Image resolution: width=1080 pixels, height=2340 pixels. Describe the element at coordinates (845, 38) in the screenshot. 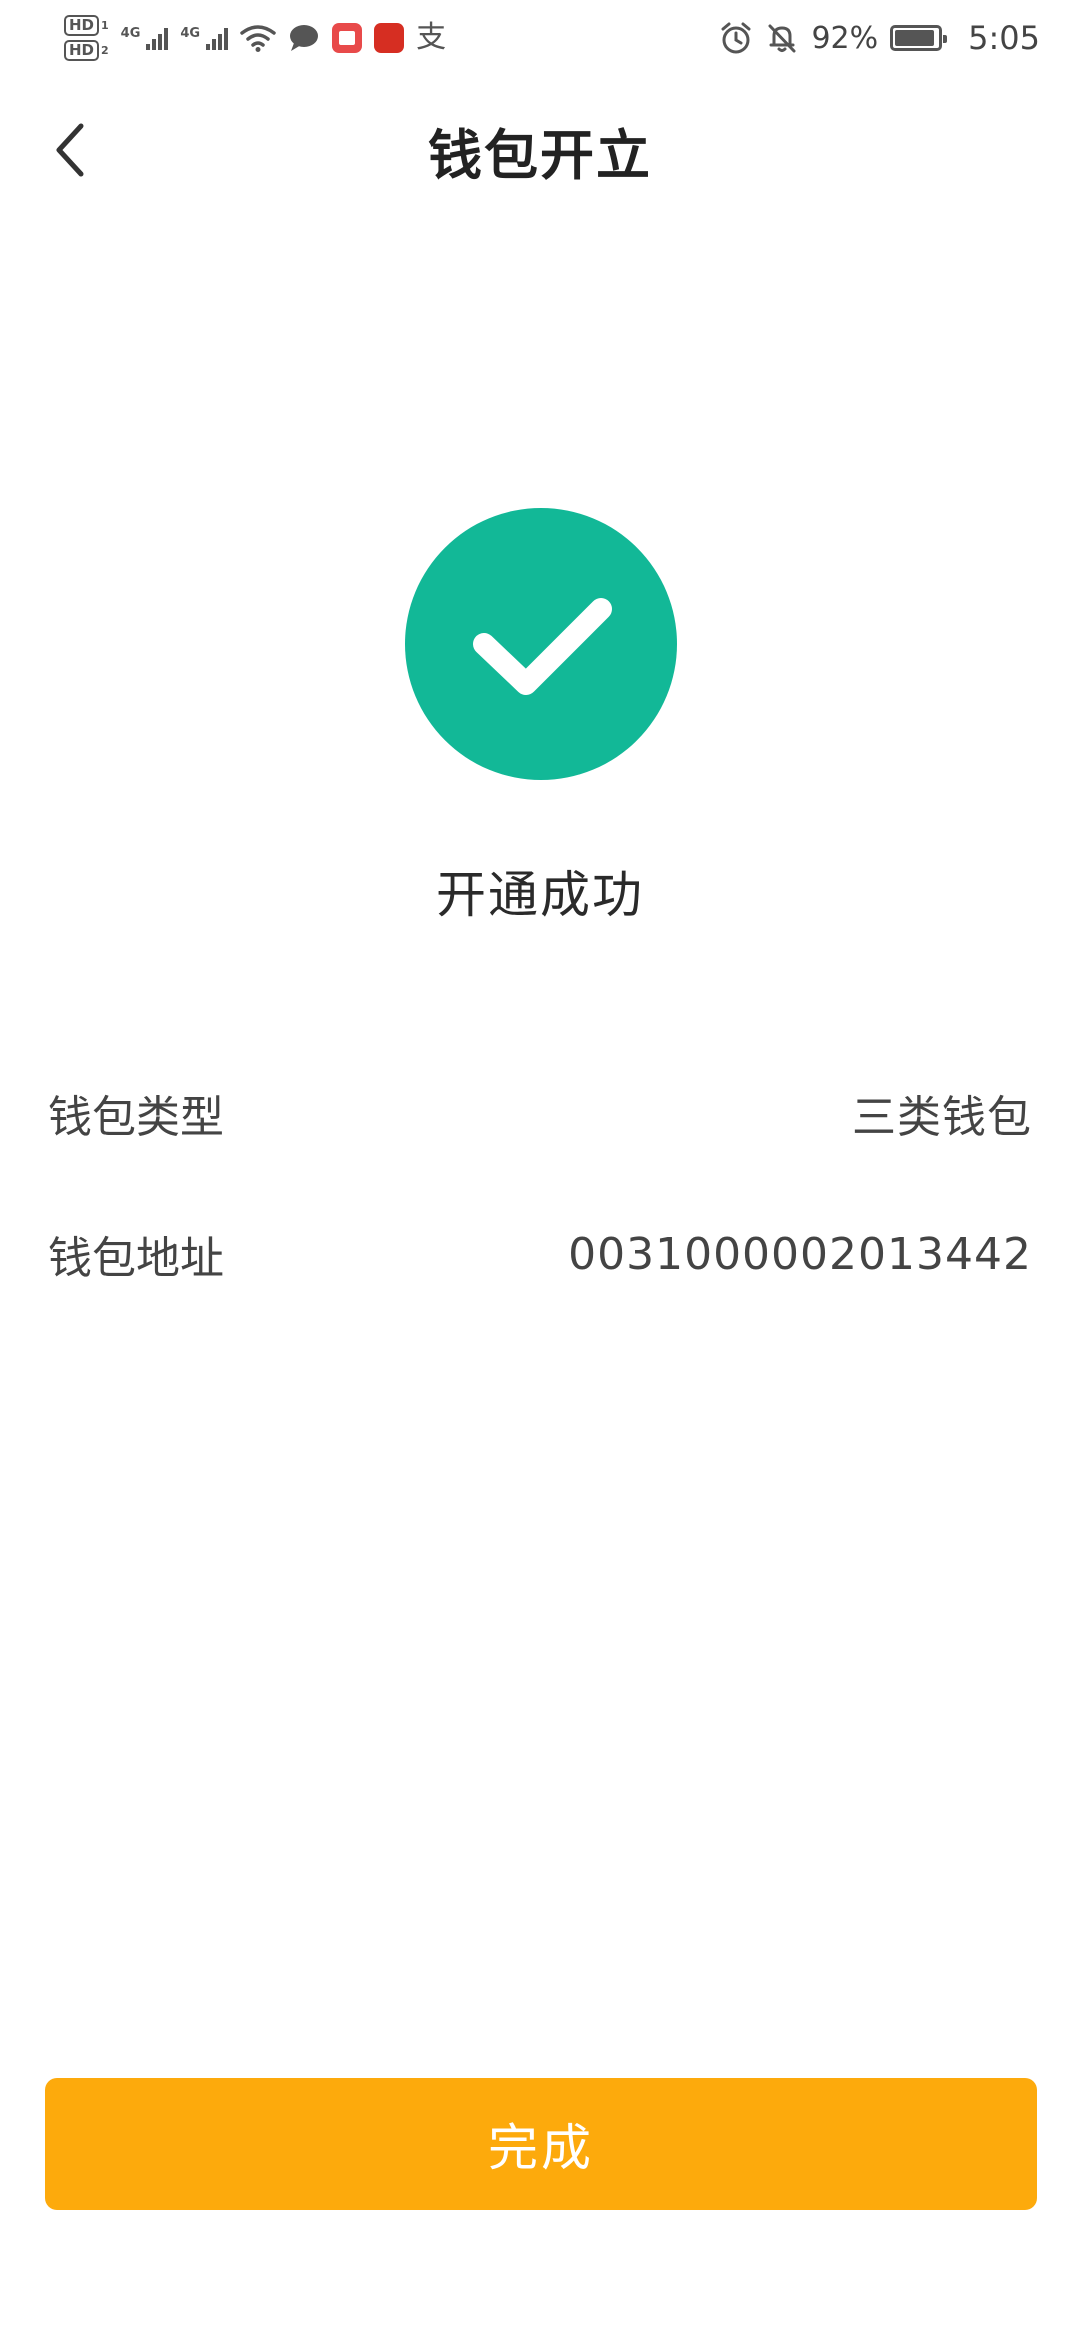

I see `battery-percent: 92%` at that location.